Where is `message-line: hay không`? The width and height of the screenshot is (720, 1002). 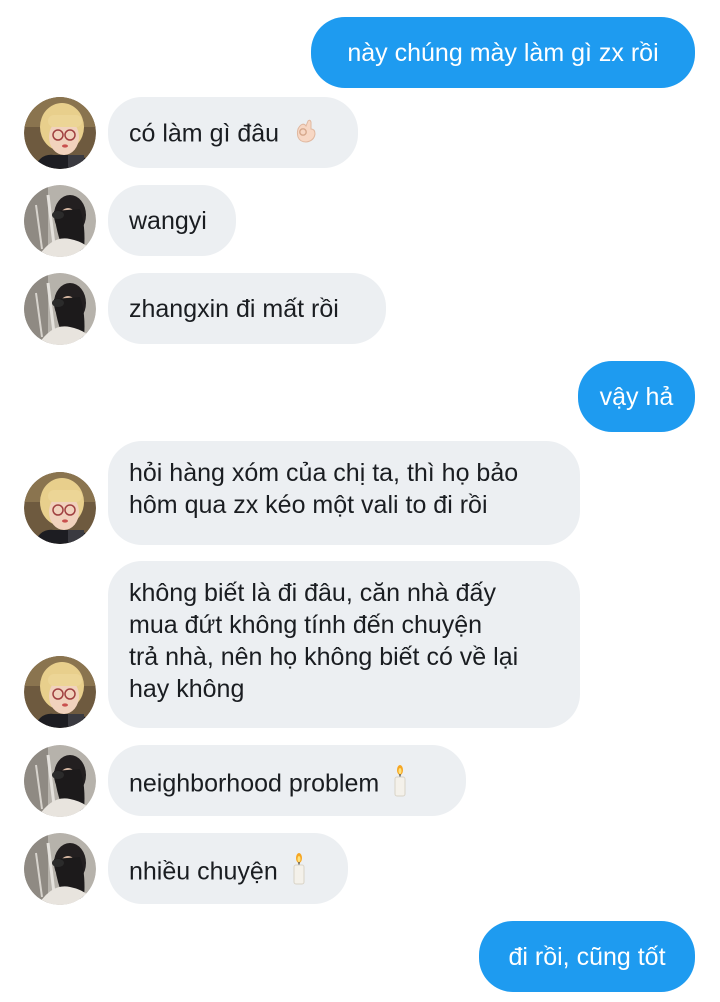
message-line: hay không is located at coordinates (187, 689).